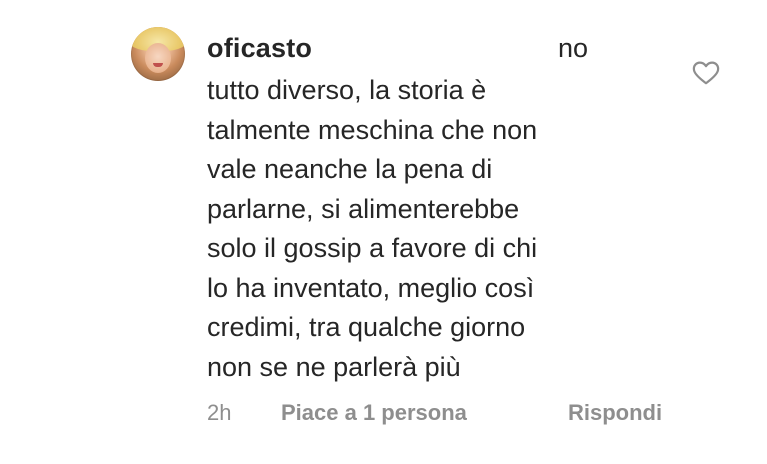 The image size is (767, 464). What do you see at coordinates (363, 208) in the screenshot?
I see `comment-text-line: parlarne, si alimenterebbe` at bounding box center [363, 208].